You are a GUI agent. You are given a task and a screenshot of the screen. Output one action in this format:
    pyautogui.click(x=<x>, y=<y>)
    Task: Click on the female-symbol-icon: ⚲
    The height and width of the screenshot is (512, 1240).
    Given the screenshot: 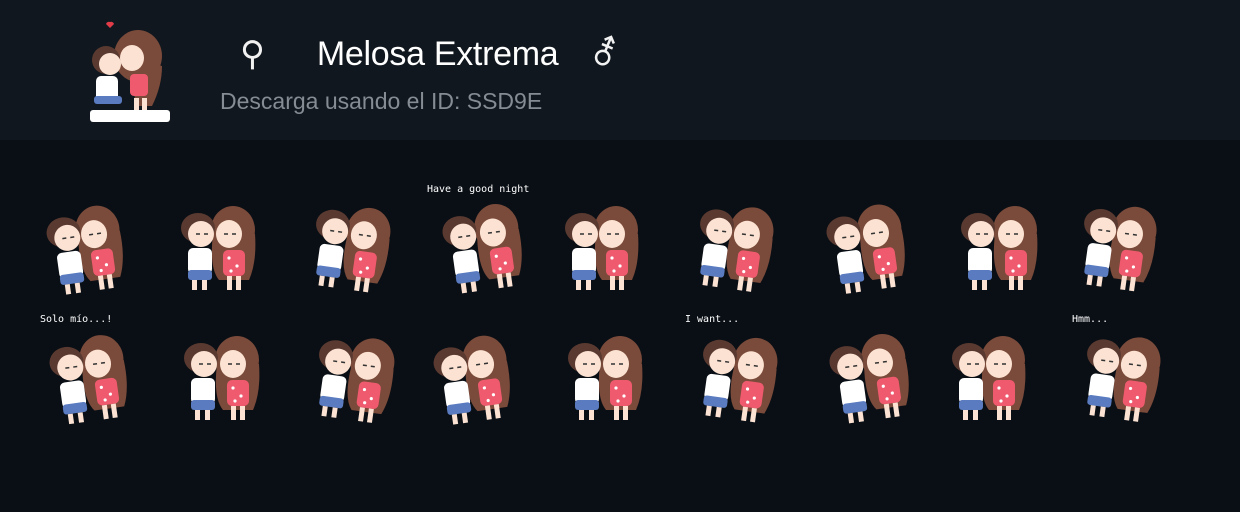 What is the action you would take?
    pyautogui.click(x=252, y=54)
    